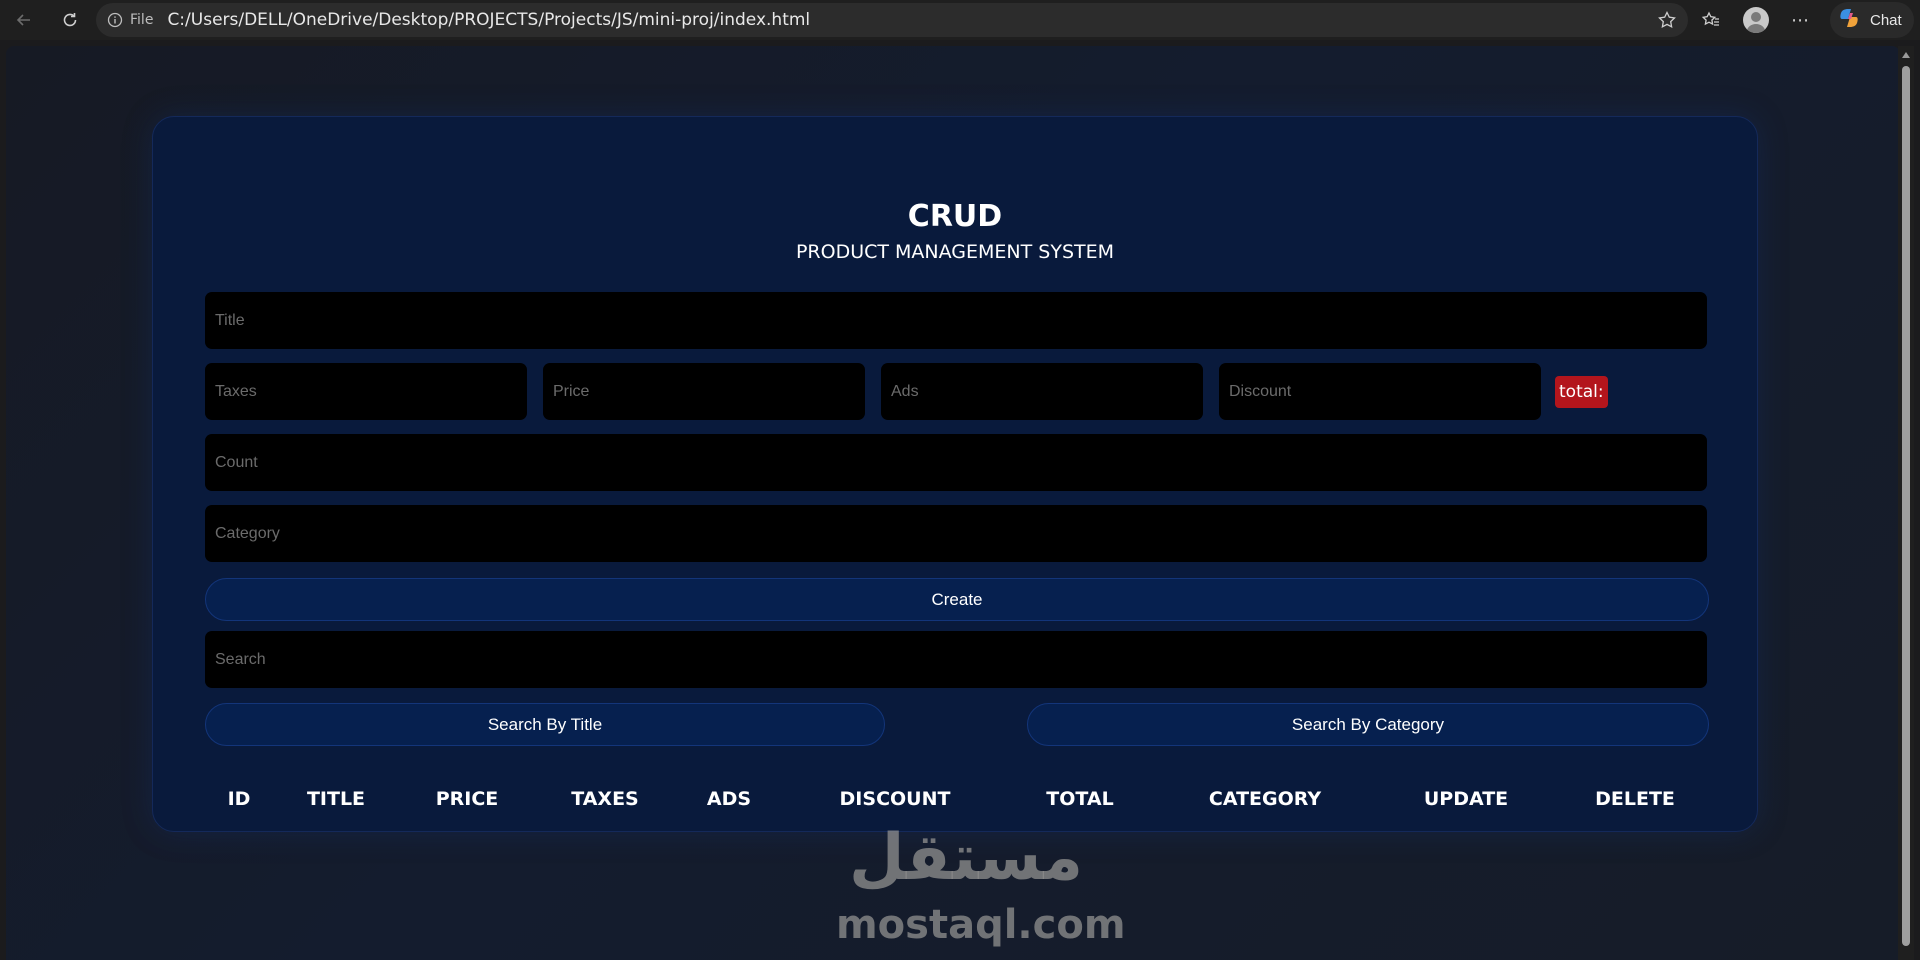 The height and width of the screenshot is (960, 1920). I want to click on profile-avatar-icon, so click(1756, 20).